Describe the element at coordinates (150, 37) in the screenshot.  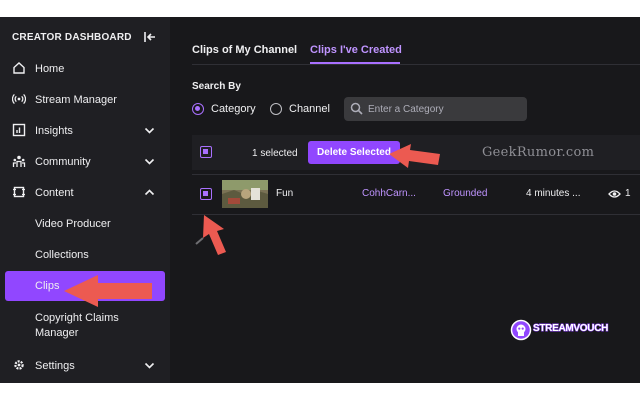
I see `collapse-sidebar-icon` at that location.